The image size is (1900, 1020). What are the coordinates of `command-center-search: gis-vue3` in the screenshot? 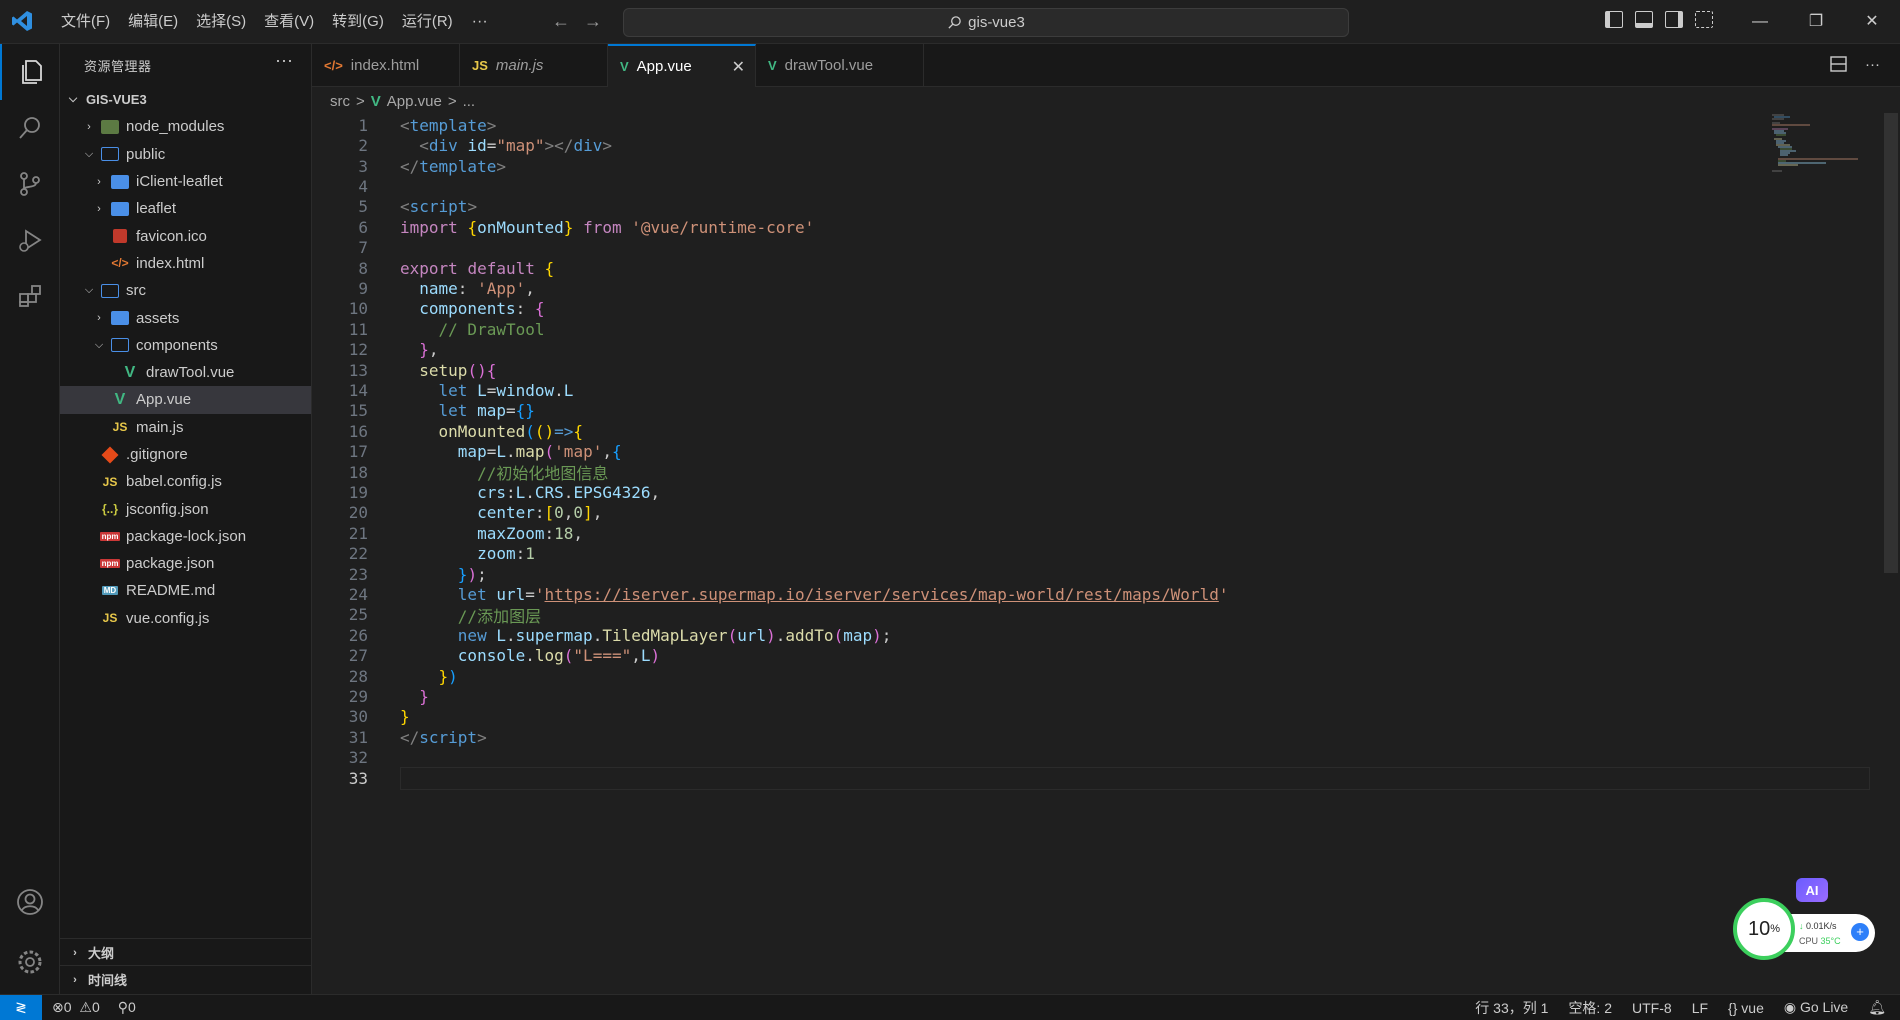 It's located at (986, 22).